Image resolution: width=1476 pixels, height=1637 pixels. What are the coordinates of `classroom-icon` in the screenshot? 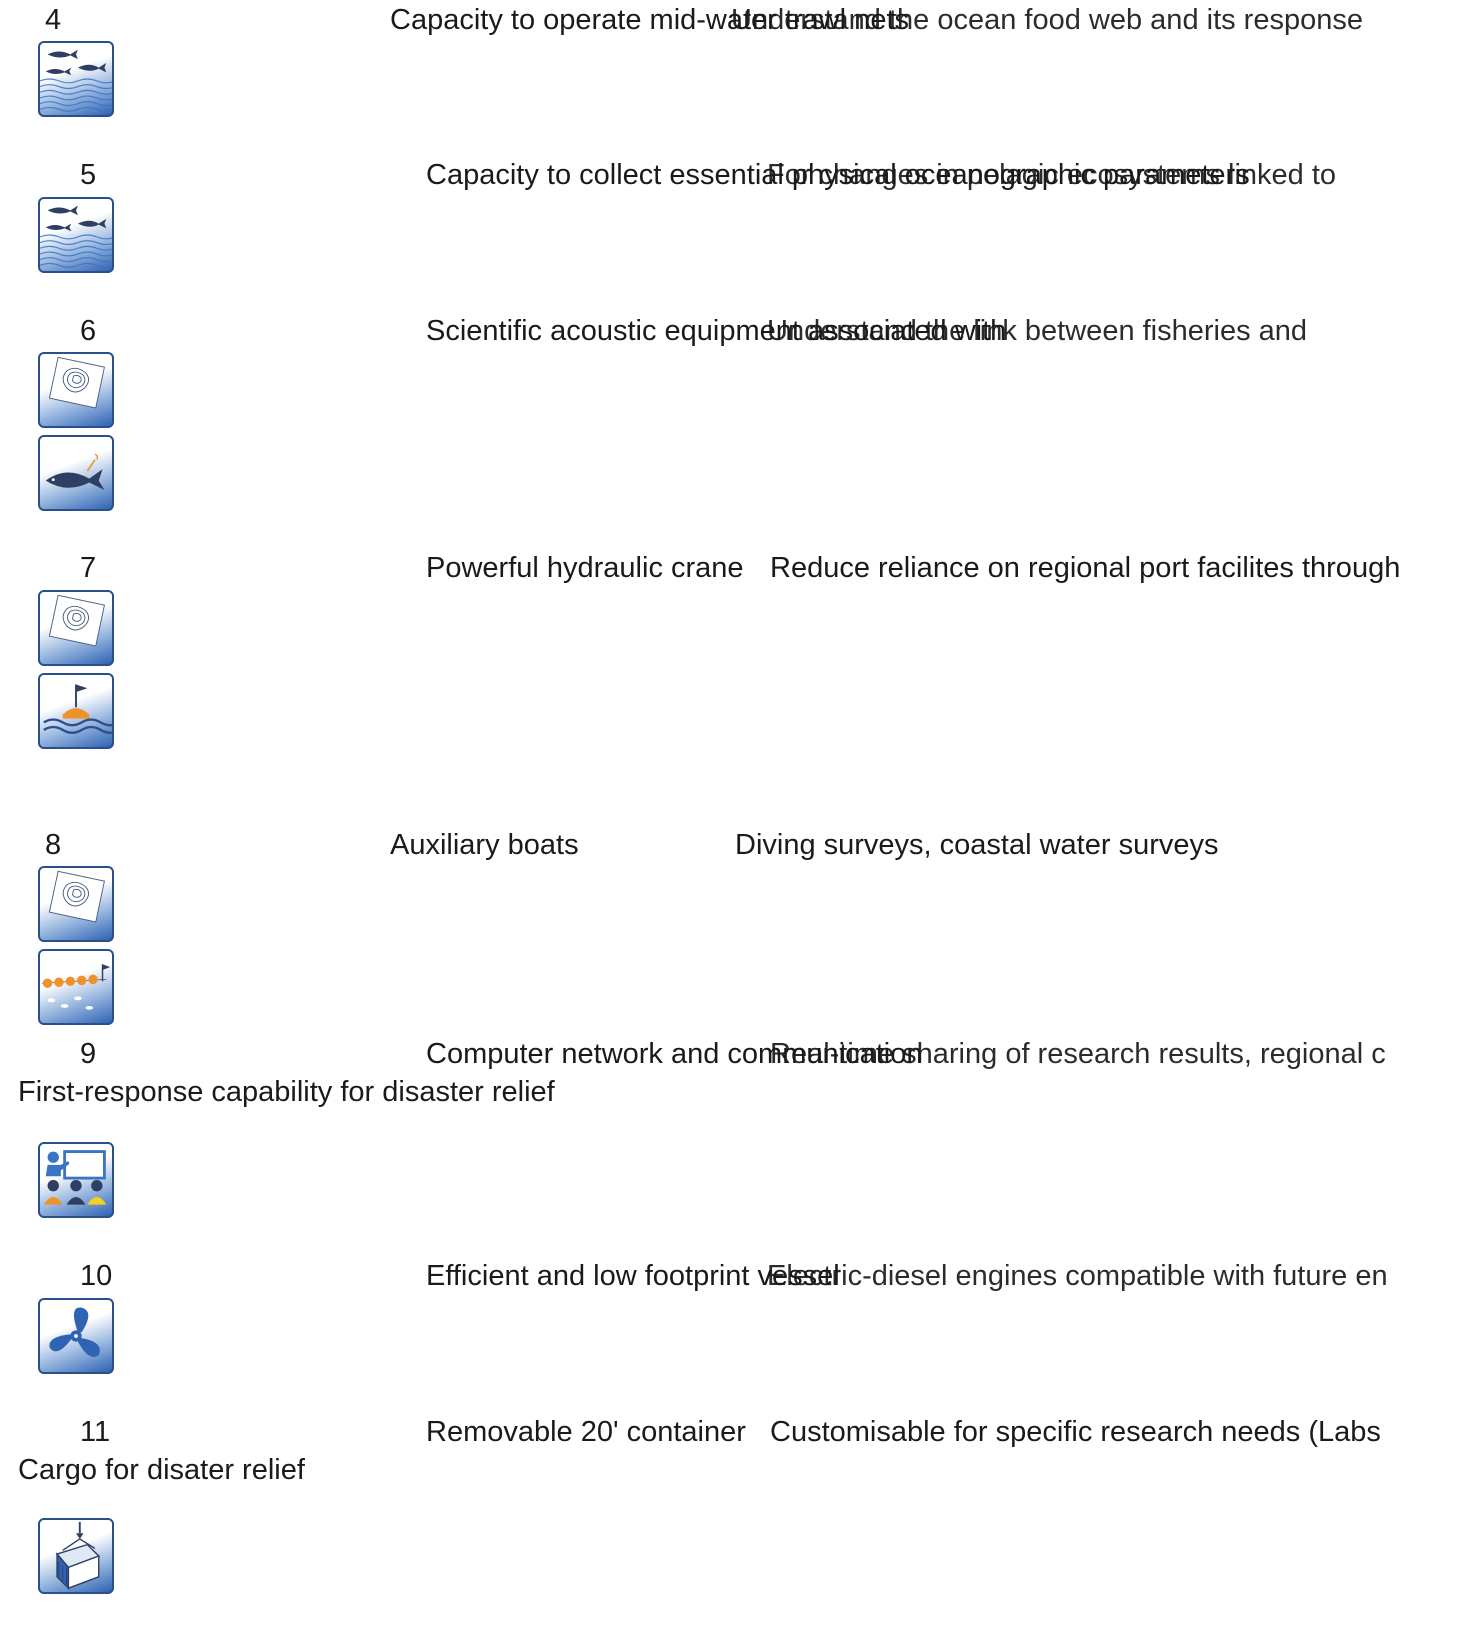 It's located at (76, 1180).